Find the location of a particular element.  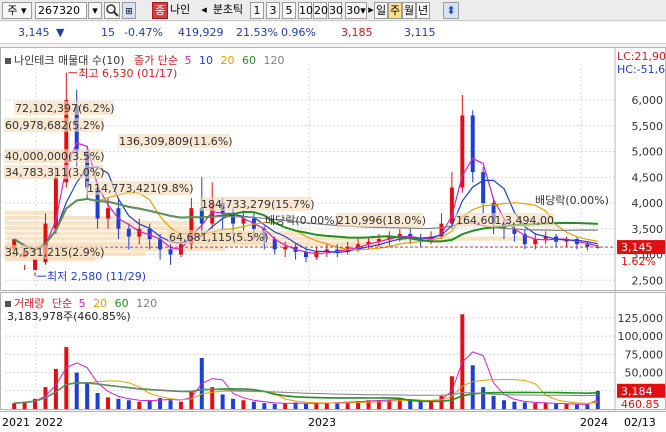

ma-legend-60: 60 is located at coordinates (249, 60).